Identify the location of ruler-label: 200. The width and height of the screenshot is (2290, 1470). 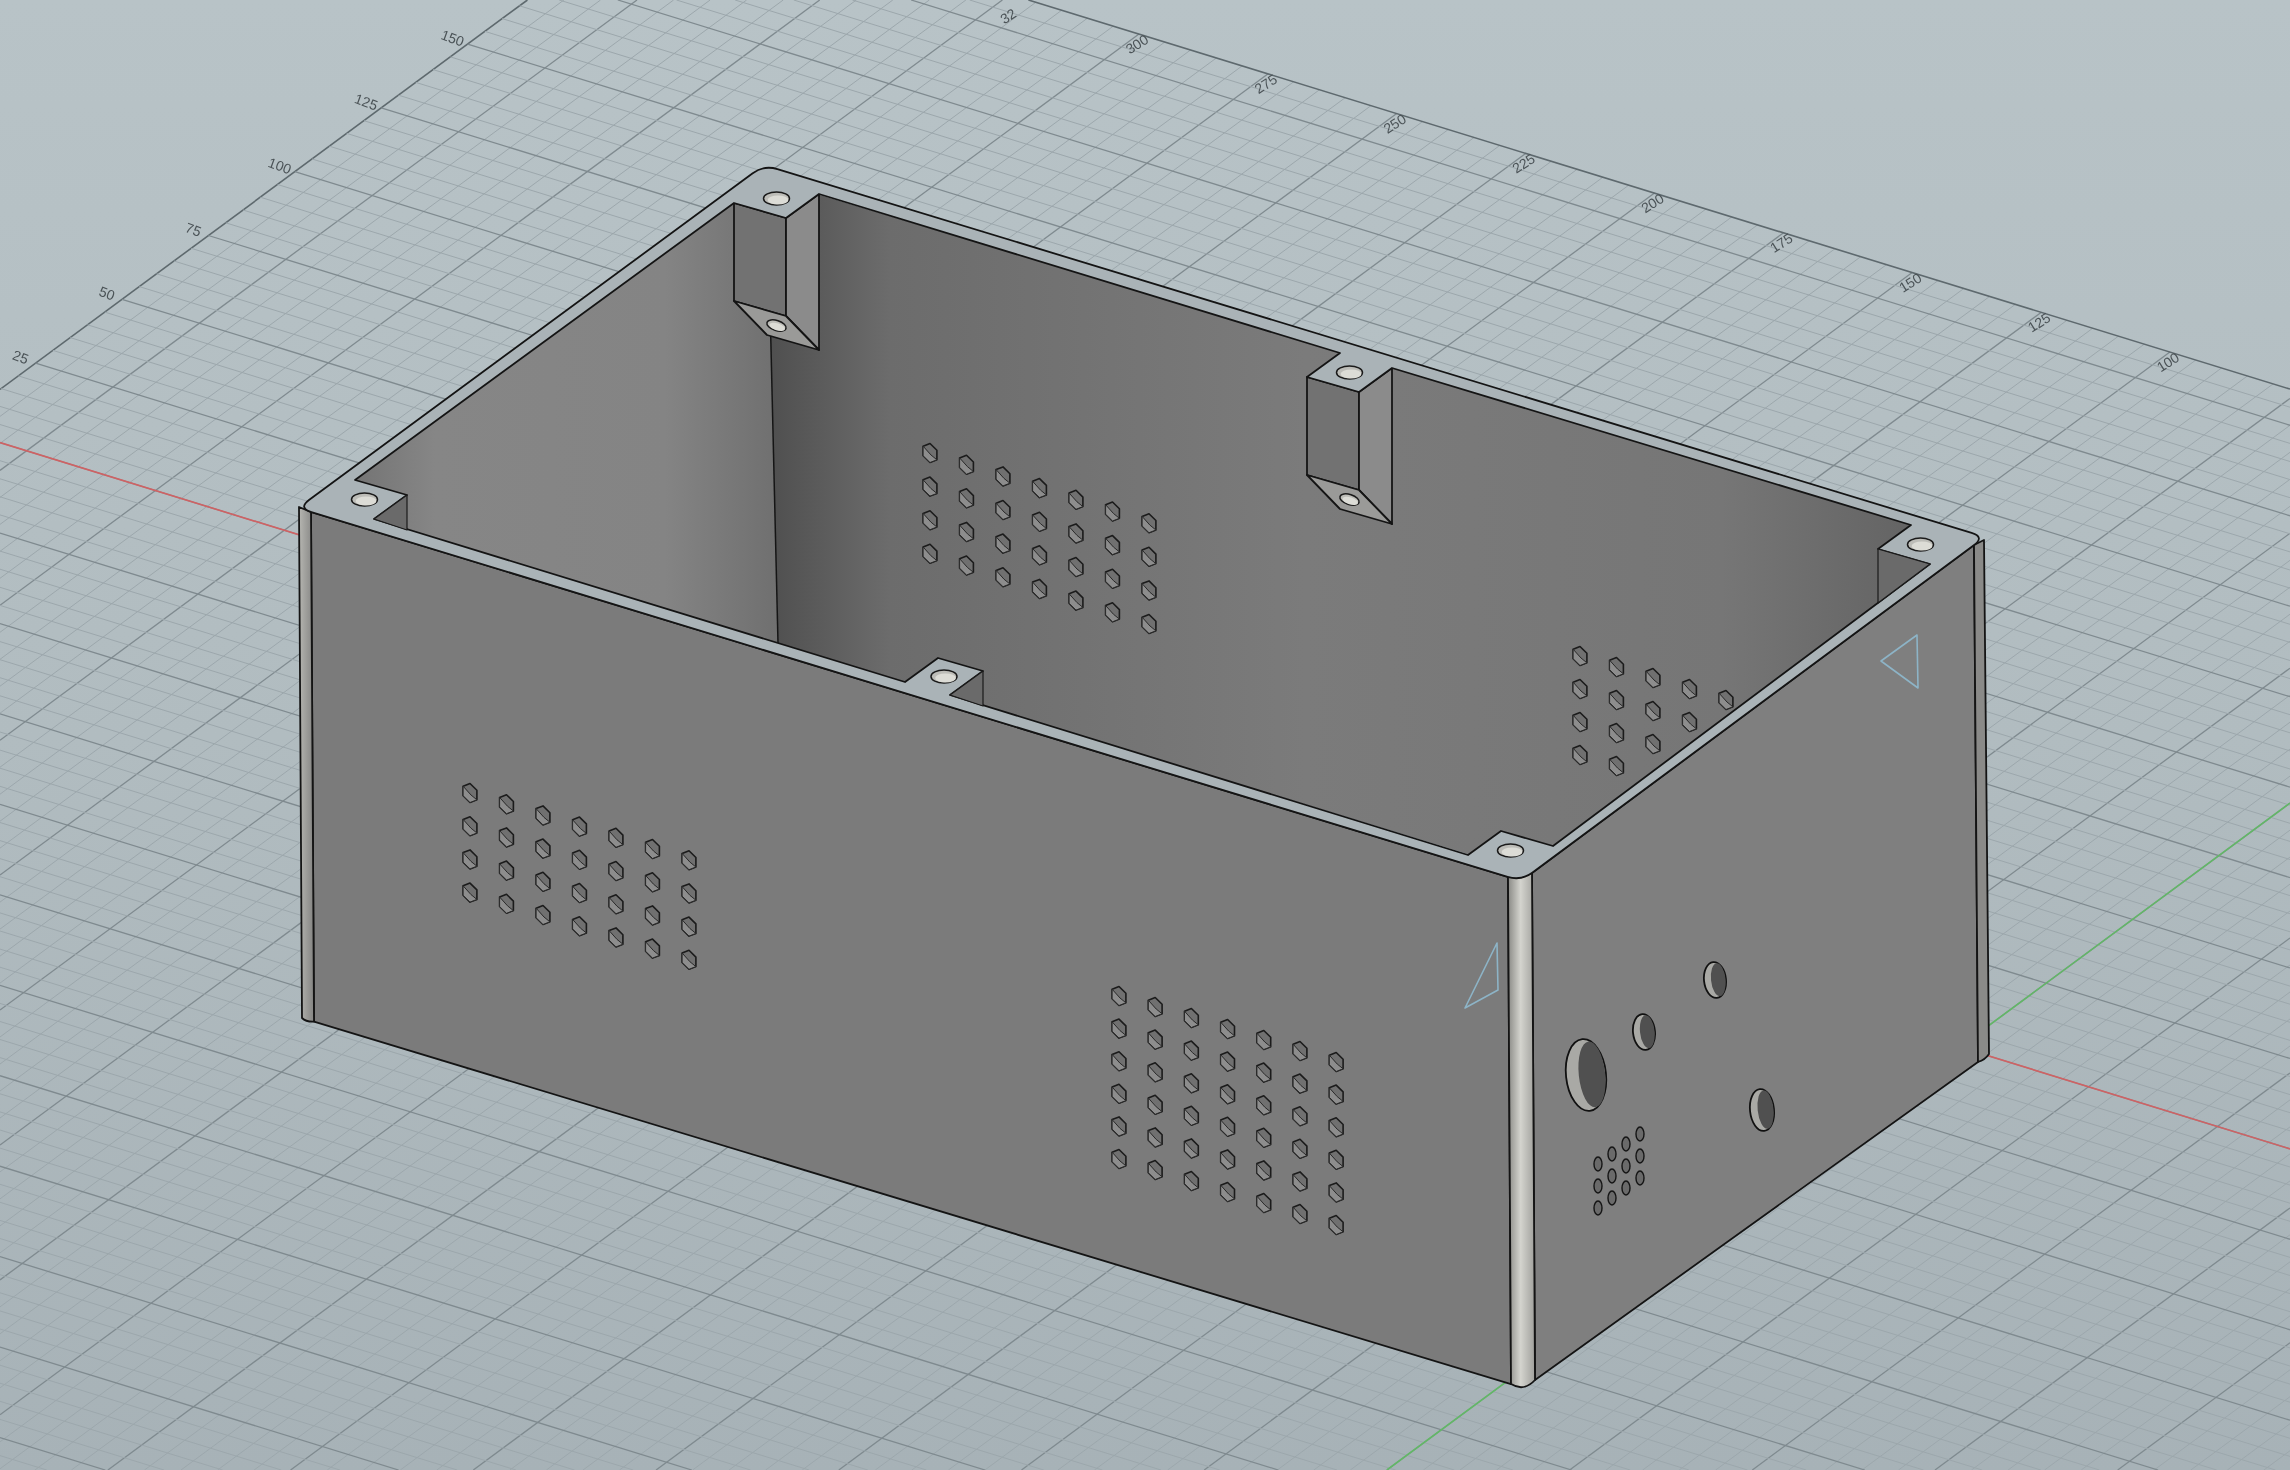
(1652, 203).